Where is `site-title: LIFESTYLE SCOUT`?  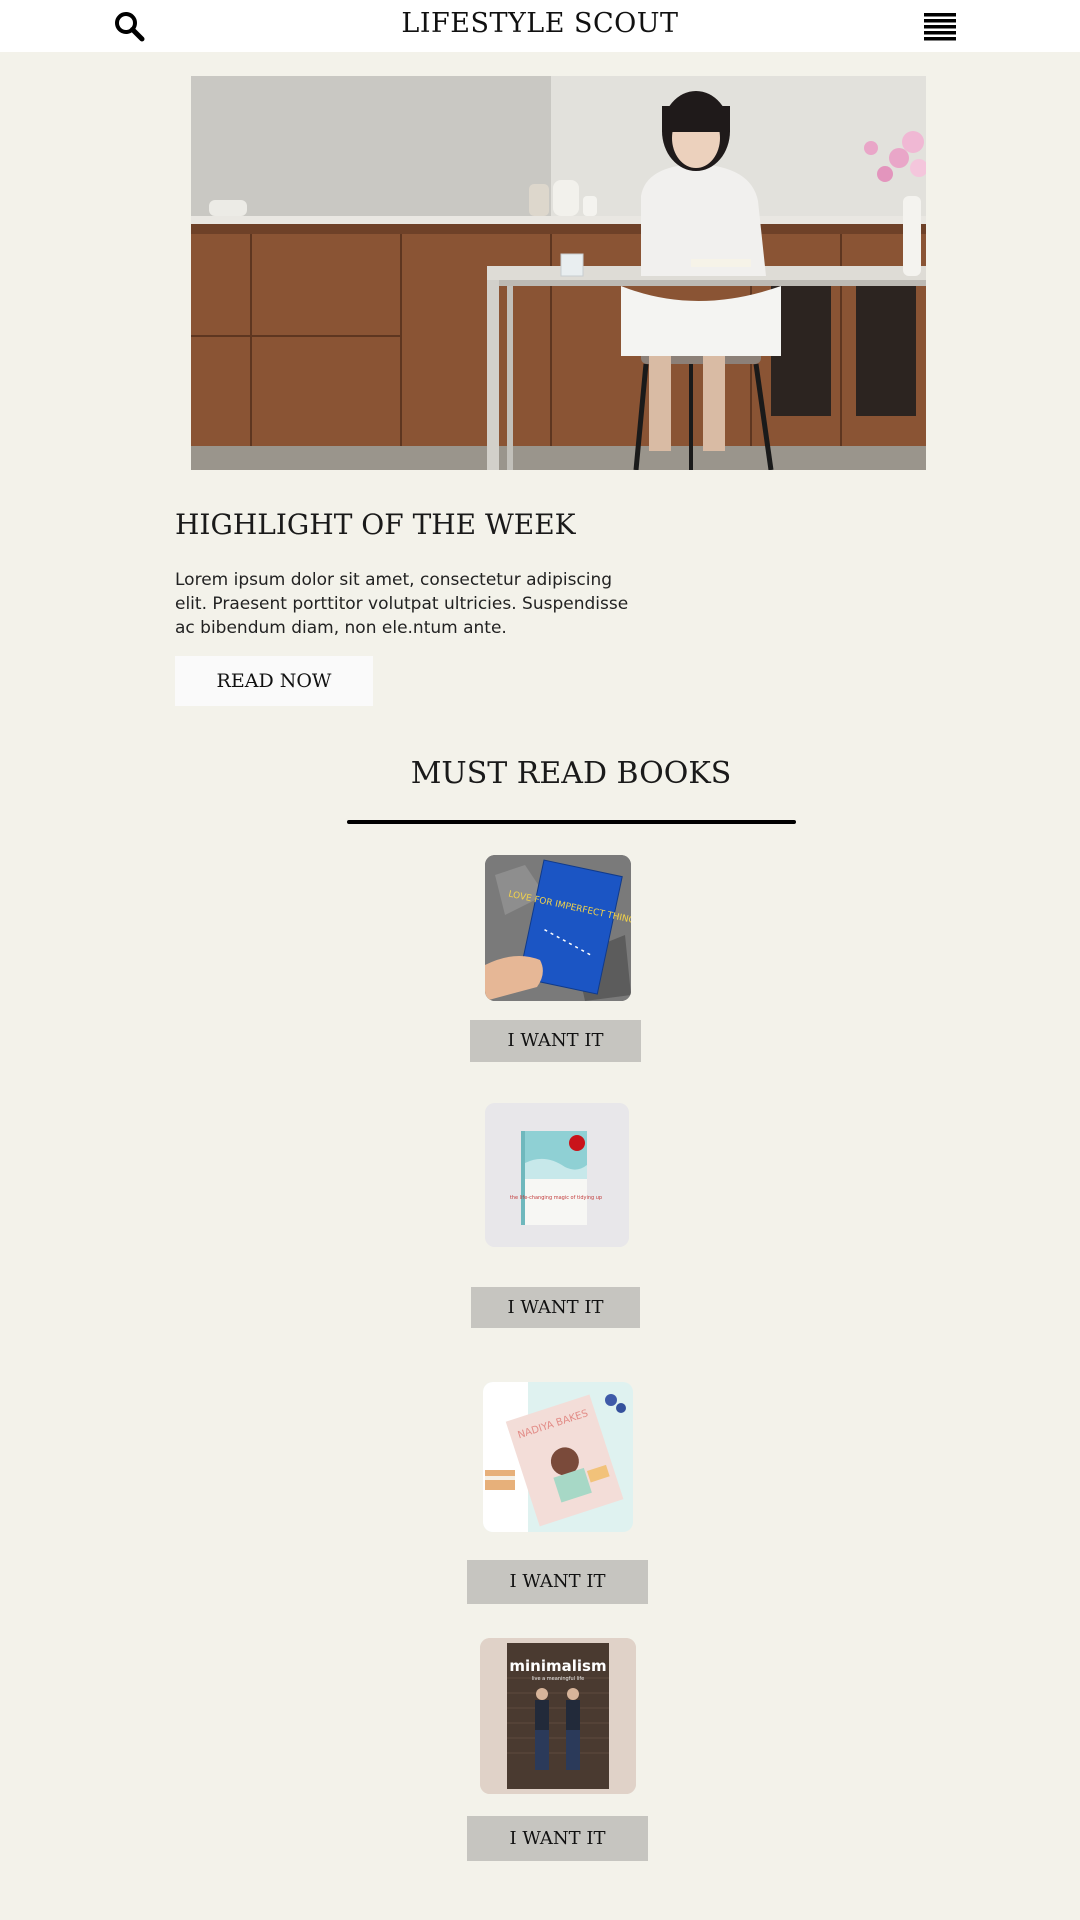
site-title: LIFESTYLE SCOUT is located at coordinates (540, 23).